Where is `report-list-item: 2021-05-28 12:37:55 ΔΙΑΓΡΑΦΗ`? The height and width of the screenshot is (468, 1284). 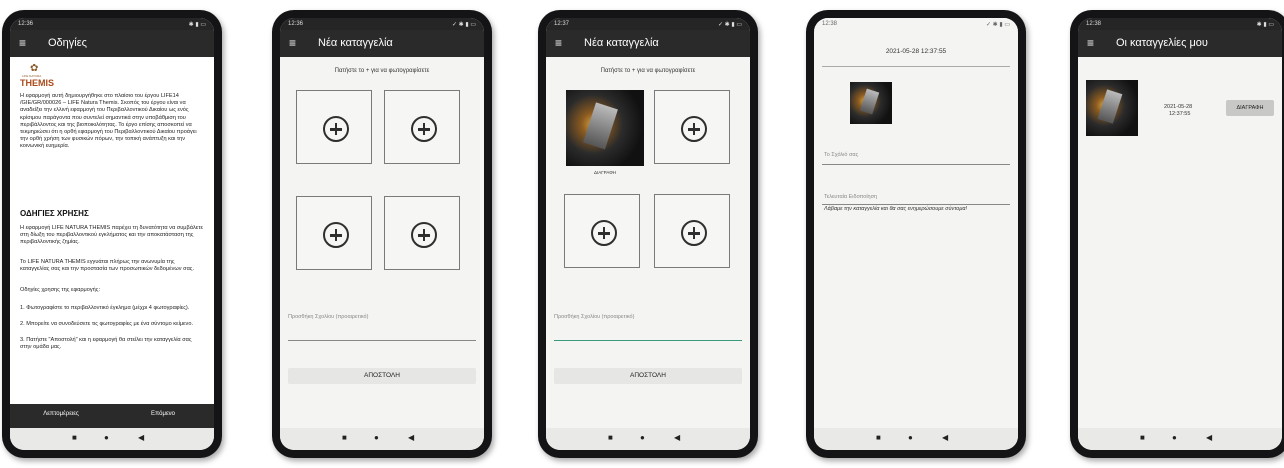 report-list-item: 2021-05-28 12:37:55 ΔΙΑΓΡΑΦΗ is located at coordinates (1180, 105).